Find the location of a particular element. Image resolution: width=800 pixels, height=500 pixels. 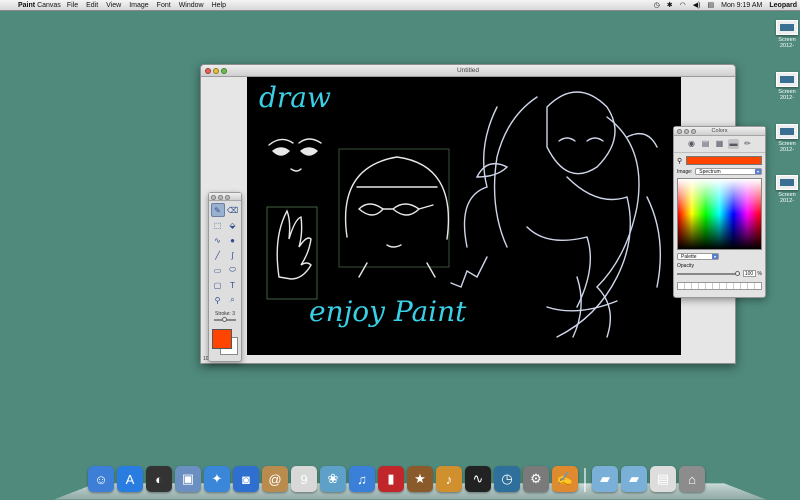

imovie-icon: ★ is located at coordinates (420, 479).